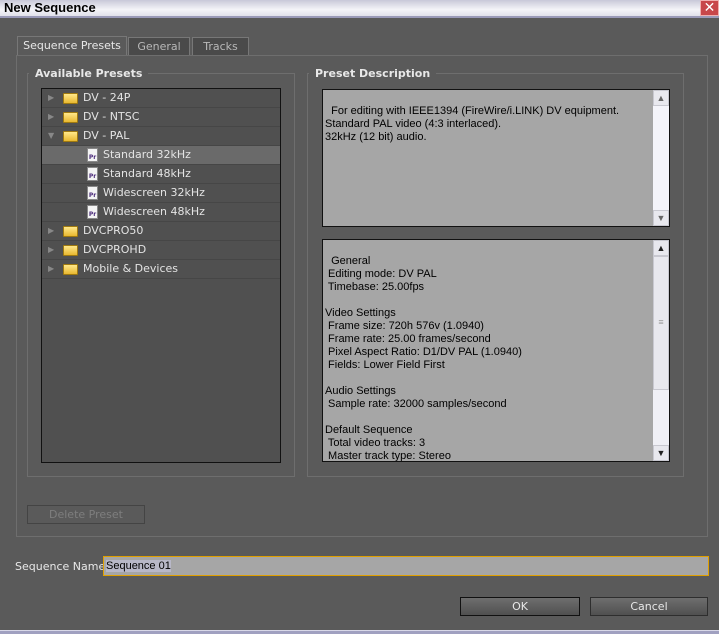  What do you see at coordinates (138, 566) in the screenshot?
I see `sequence-name-value: Sequence 01` at bounding box center [138, 566].